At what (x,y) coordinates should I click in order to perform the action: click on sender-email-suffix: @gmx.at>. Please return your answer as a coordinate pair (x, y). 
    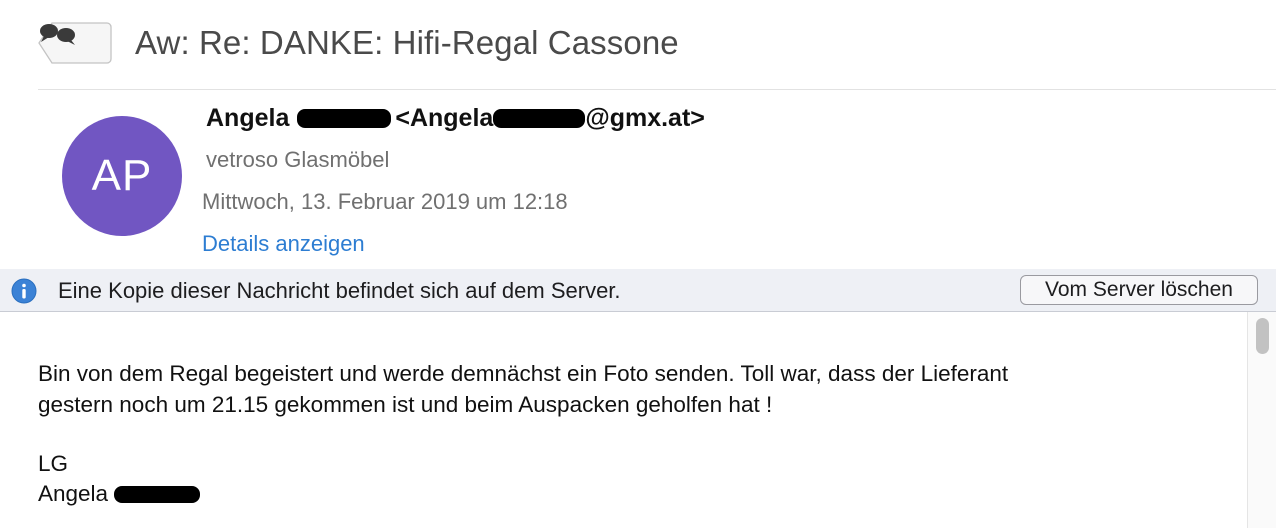
    Looking at the image, I should click on (645, 118).